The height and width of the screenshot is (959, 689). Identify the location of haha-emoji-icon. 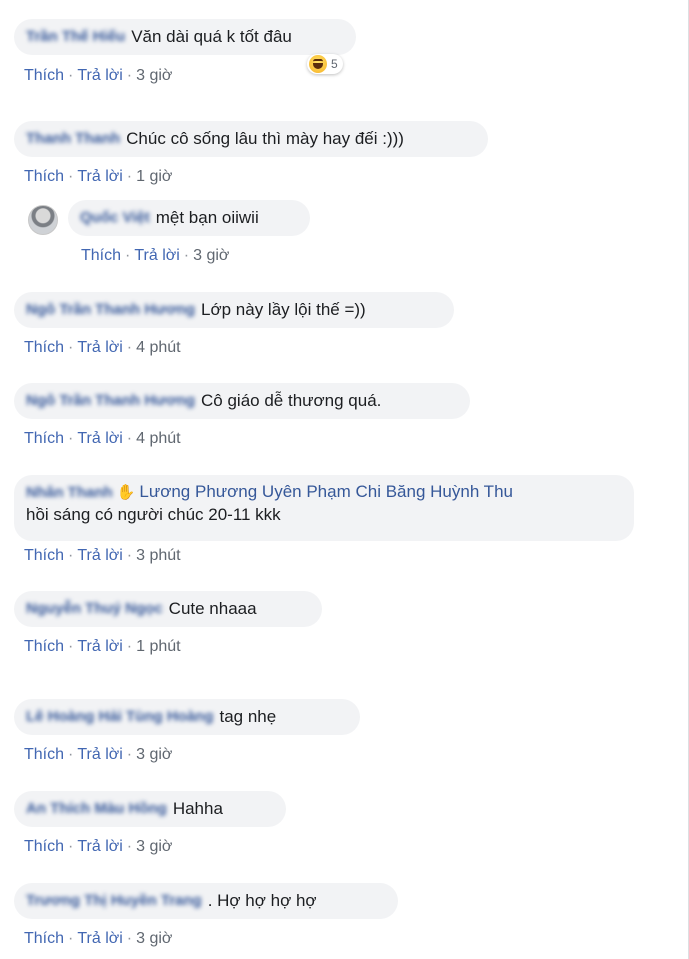
(318, 64).